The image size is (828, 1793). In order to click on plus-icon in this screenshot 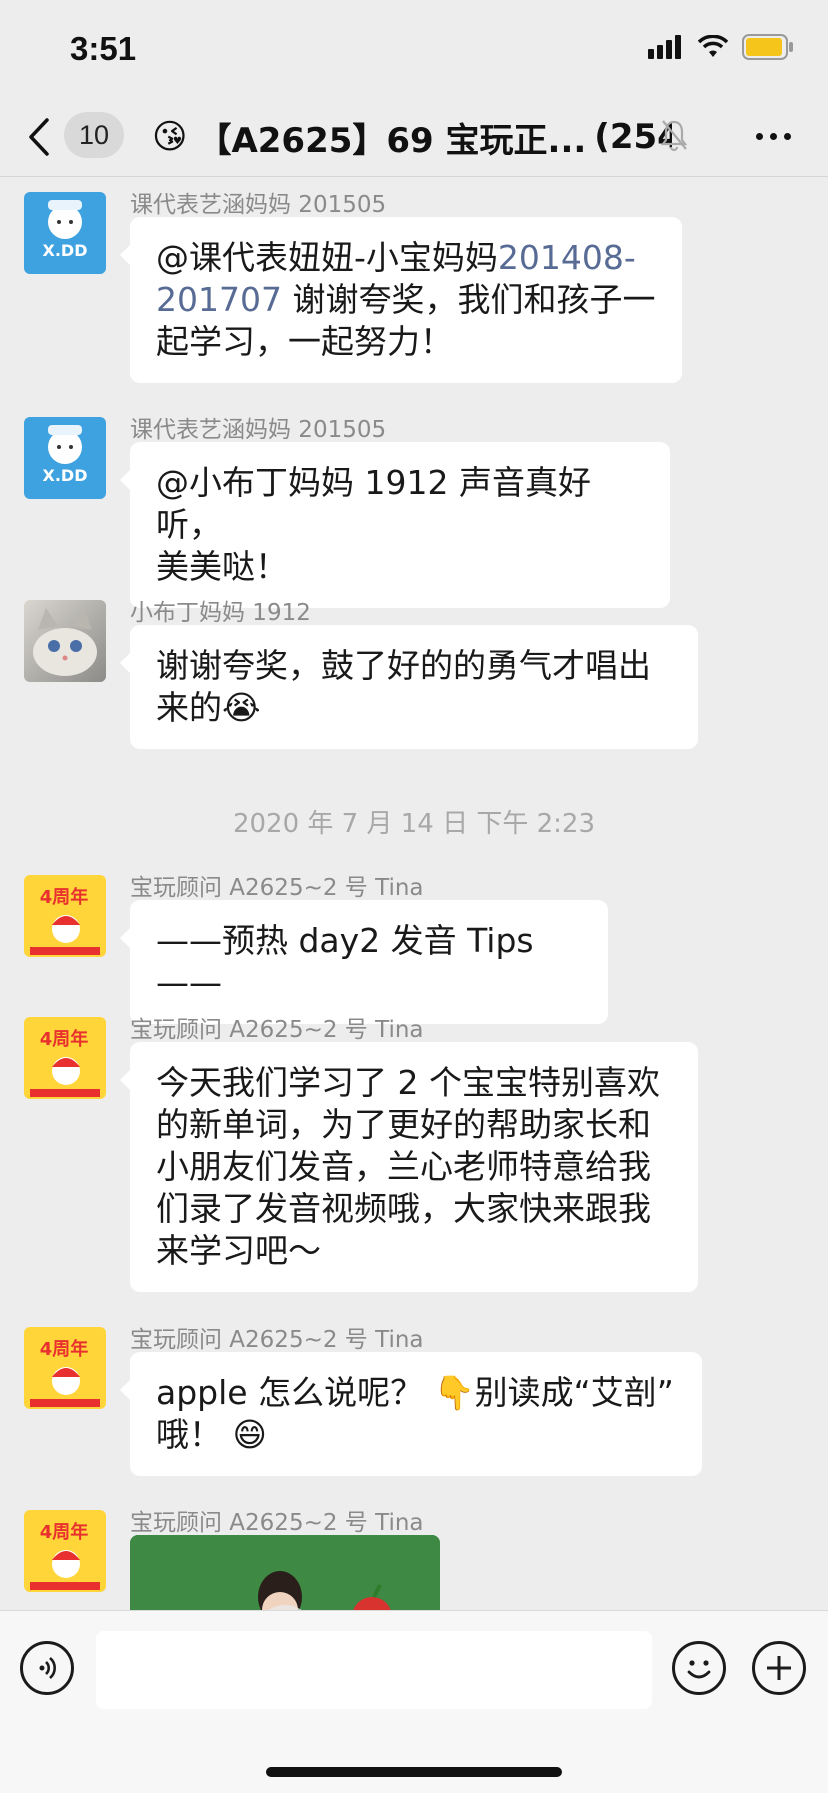, I will do `click(779, 1668)`.